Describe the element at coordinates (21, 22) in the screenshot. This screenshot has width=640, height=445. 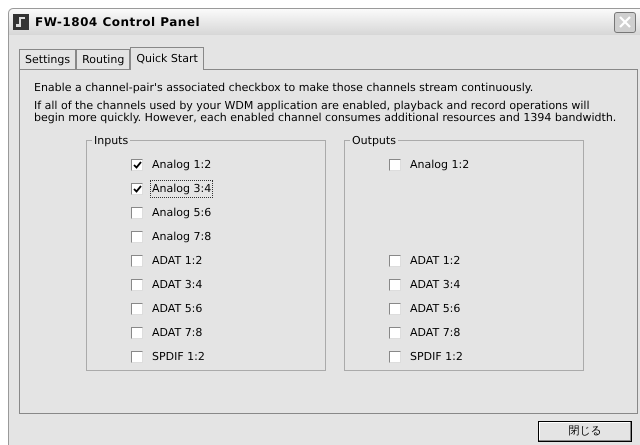
I see `app-icon` at that location.